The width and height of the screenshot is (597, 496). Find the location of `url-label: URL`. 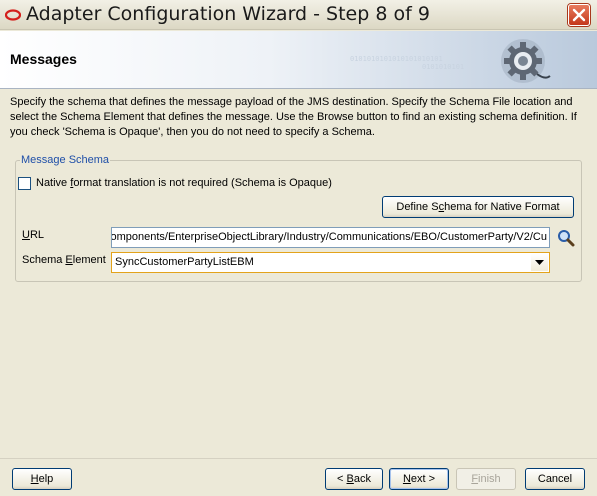

url-label: URL is located at coordinates (33, 235).